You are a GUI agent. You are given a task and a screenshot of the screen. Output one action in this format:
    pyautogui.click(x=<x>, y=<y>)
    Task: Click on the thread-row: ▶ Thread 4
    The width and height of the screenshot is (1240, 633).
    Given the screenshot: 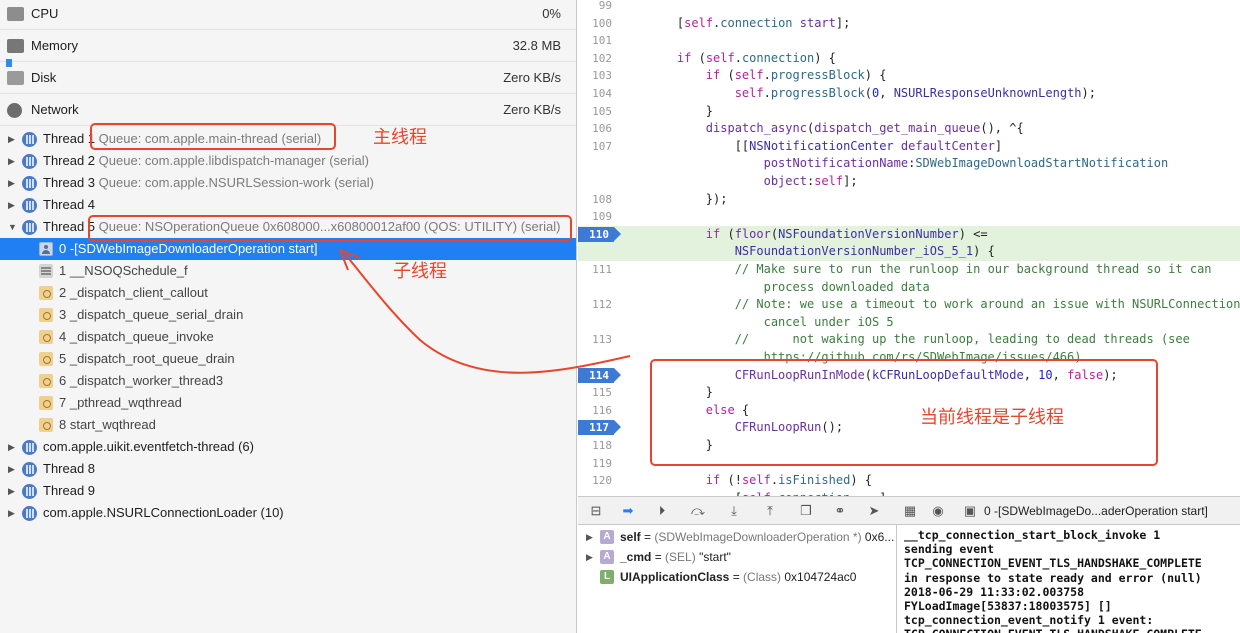 What is the action you would take?
    pyautogui.click(x=288, y=205)
    